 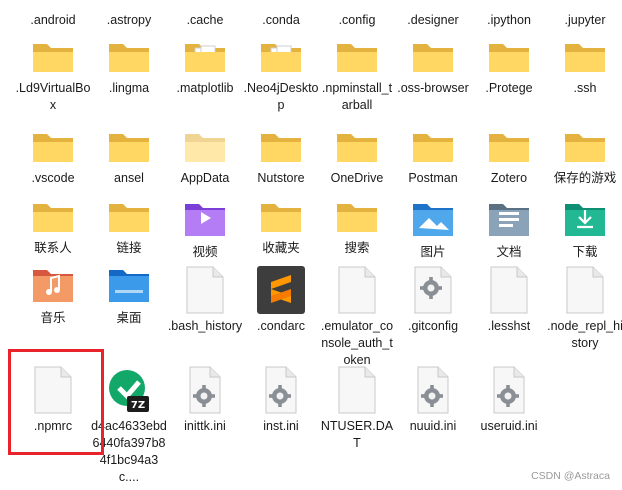 I want to click on file-item: .oss-browser, so click(x=433, y=68).